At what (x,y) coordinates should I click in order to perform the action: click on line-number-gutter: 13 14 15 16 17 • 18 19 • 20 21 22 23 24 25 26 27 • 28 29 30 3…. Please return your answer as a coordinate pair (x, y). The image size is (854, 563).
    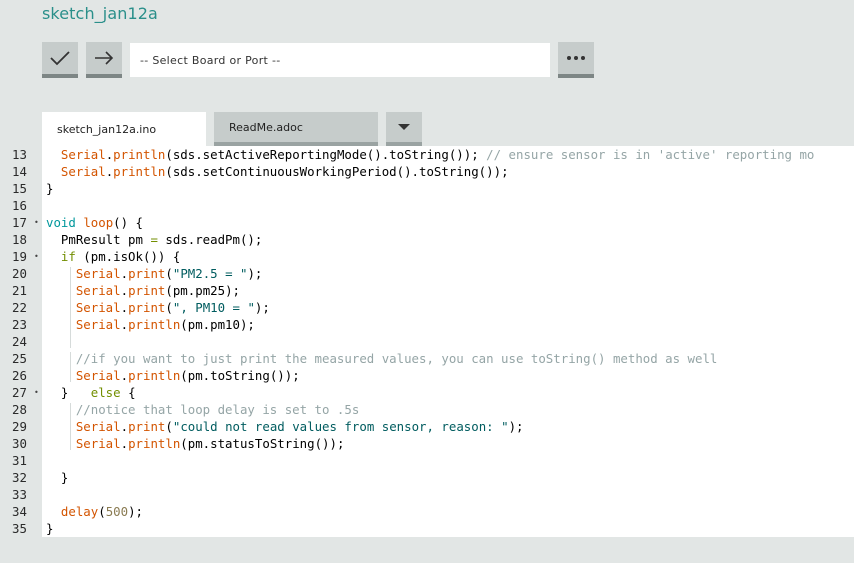
    Looking at the image, I should click on (21, 341).